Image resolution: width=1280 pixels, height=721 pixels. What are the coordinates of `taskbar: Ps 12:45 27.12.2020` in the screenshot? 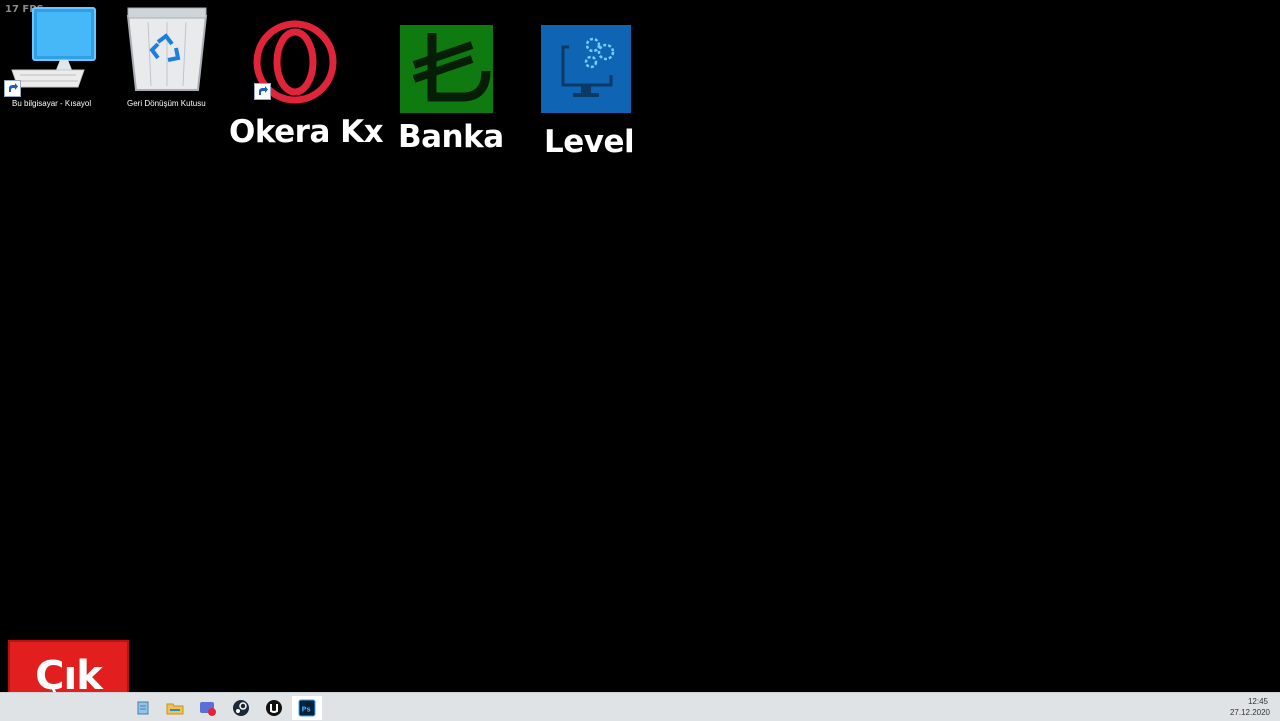 It's located at (640, 706).